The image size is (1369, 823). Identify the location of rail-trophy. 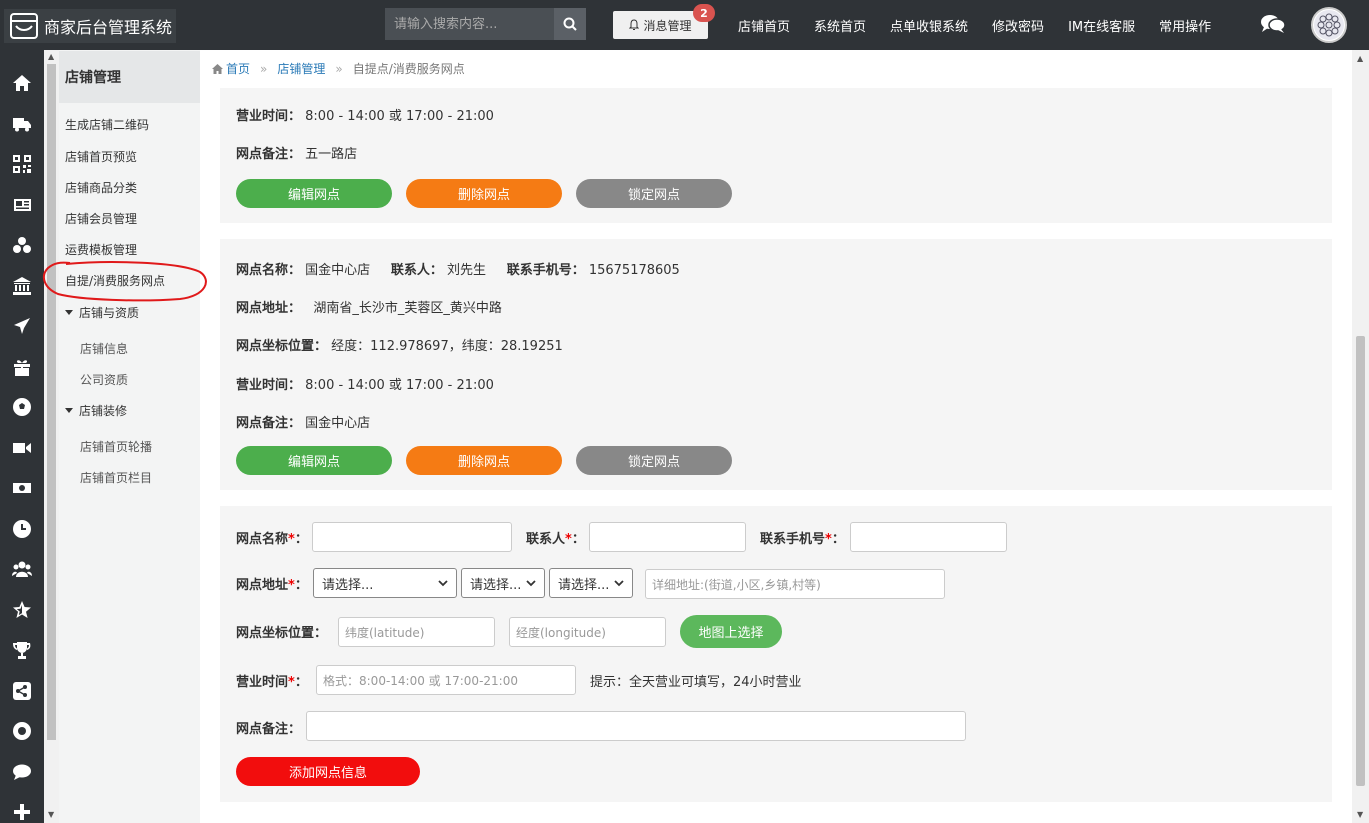
(22, 650).